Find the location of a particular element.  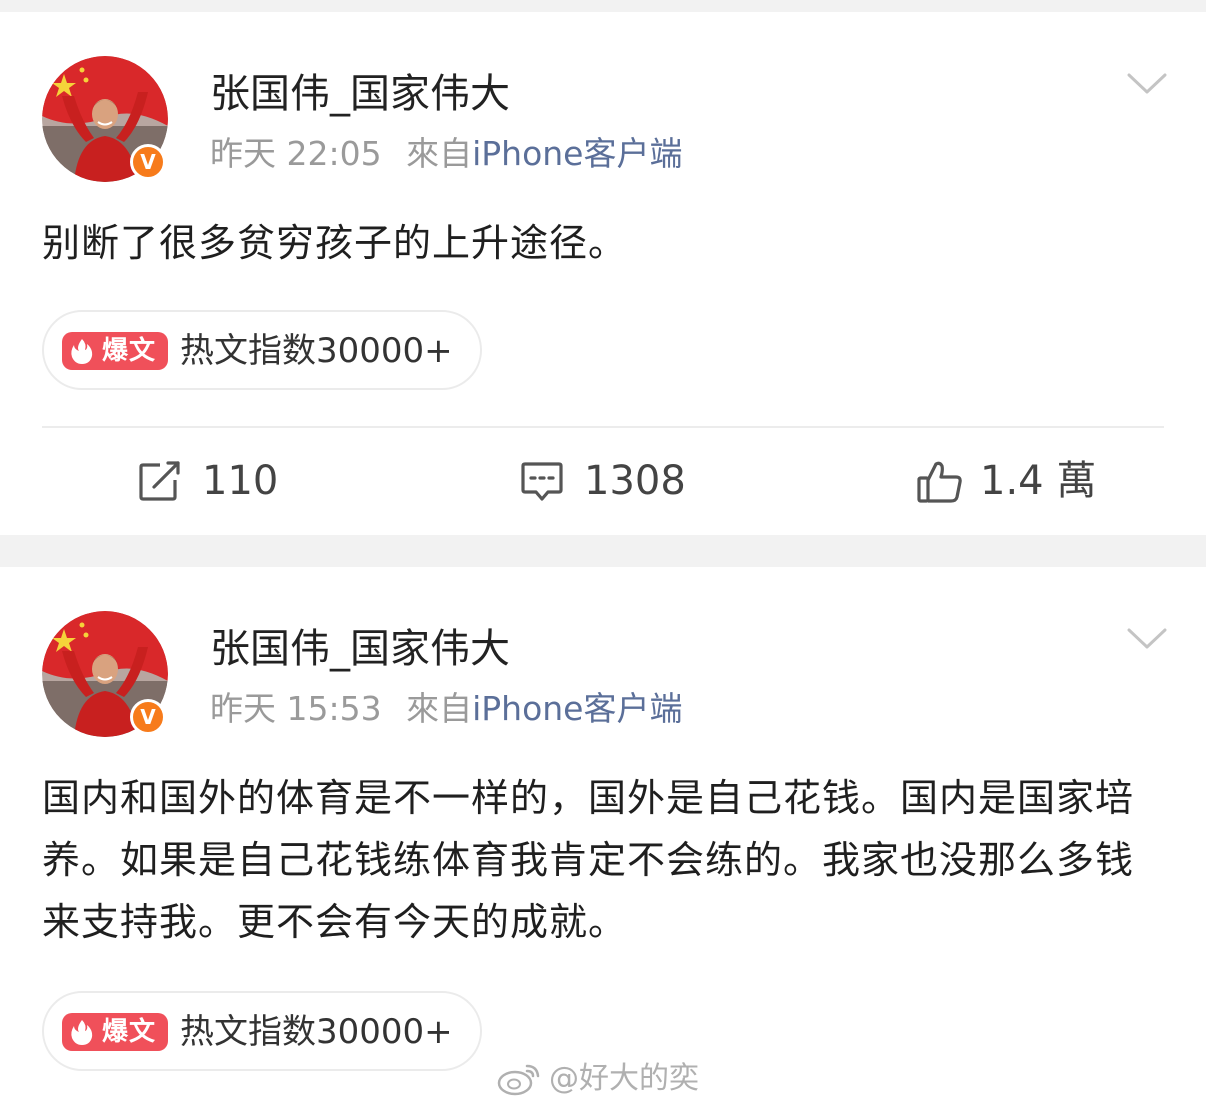

post-text: 别断了很多贫穷孩子的上升途径。 is located at coordinates (335, 243).